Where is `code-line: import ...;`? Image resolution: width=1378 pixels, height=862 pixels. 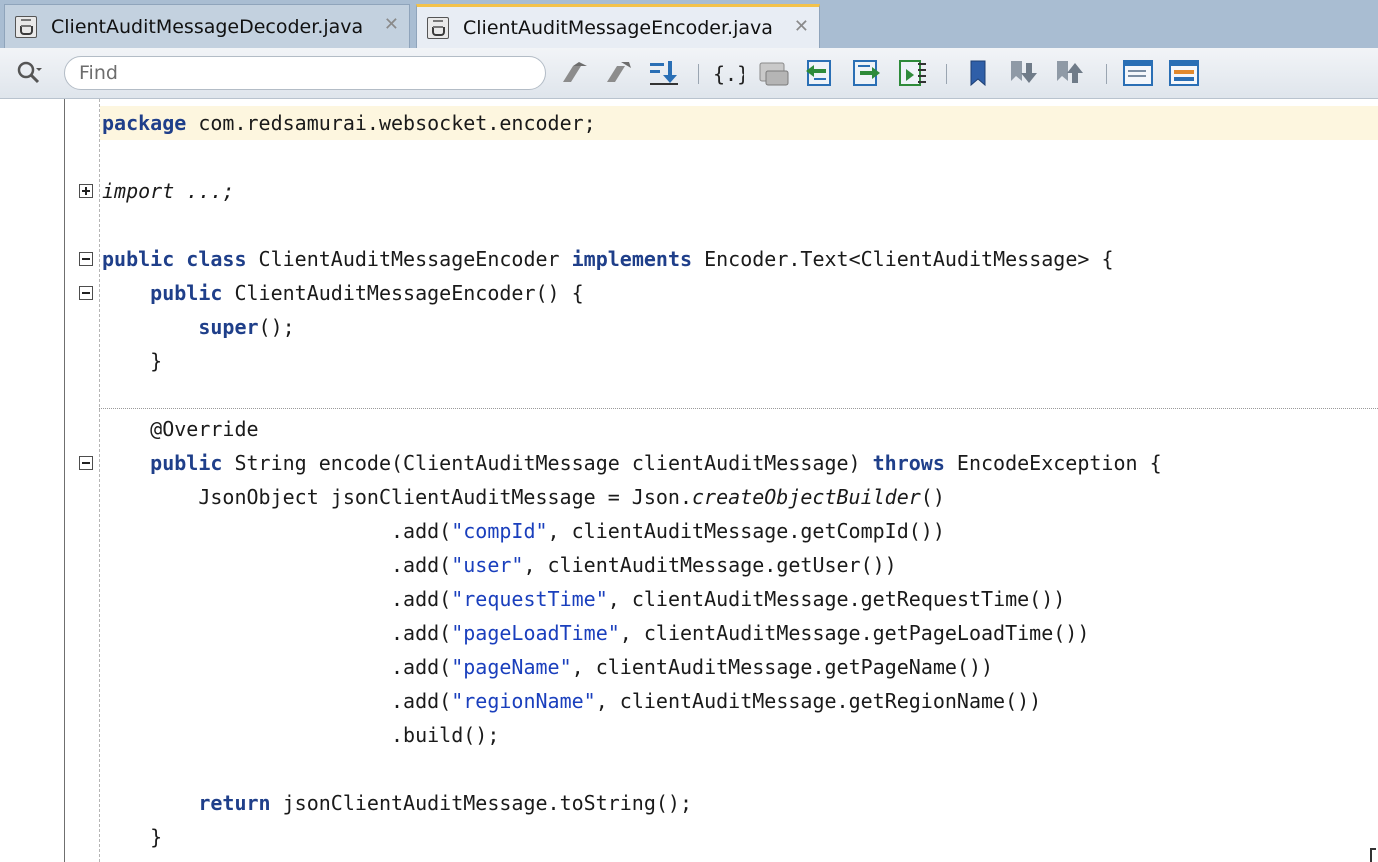 code-line: import ...; is located at coordinates (168, 191).